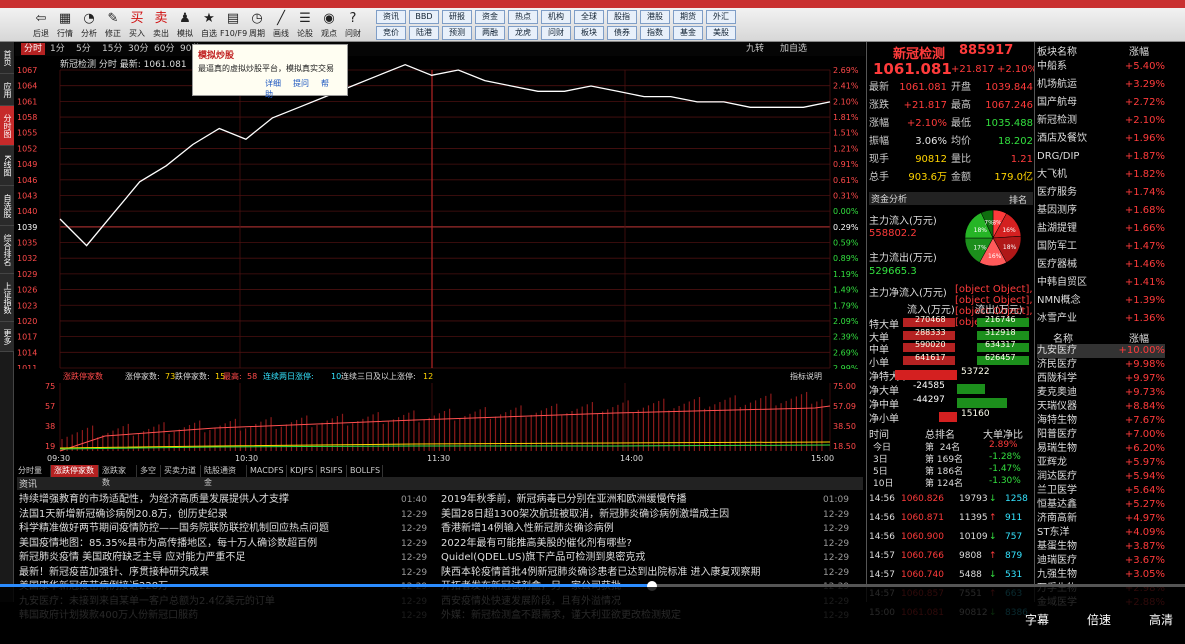 Image resolution: width=1185 pixels, height=644 pixels. I want to click on news-item: 新冠肺炎疫情 美国政府缺乏主导 应对能力严重不足, so click(208, 558).